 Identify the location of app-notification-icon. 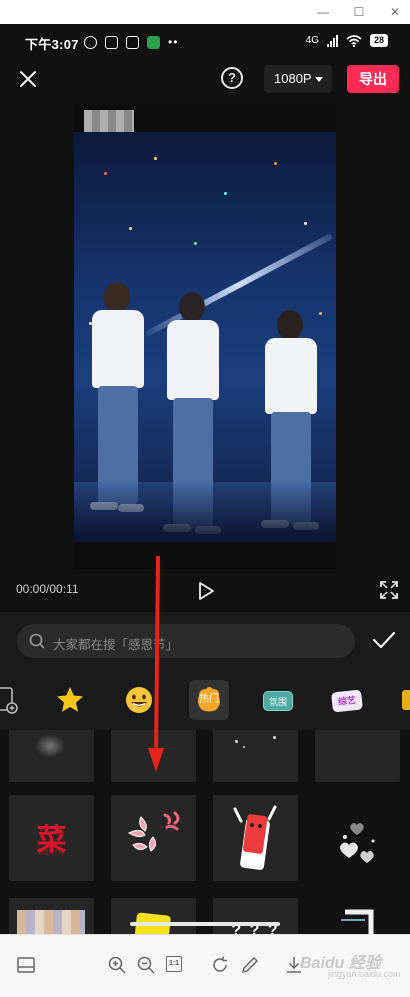
(111, 42).